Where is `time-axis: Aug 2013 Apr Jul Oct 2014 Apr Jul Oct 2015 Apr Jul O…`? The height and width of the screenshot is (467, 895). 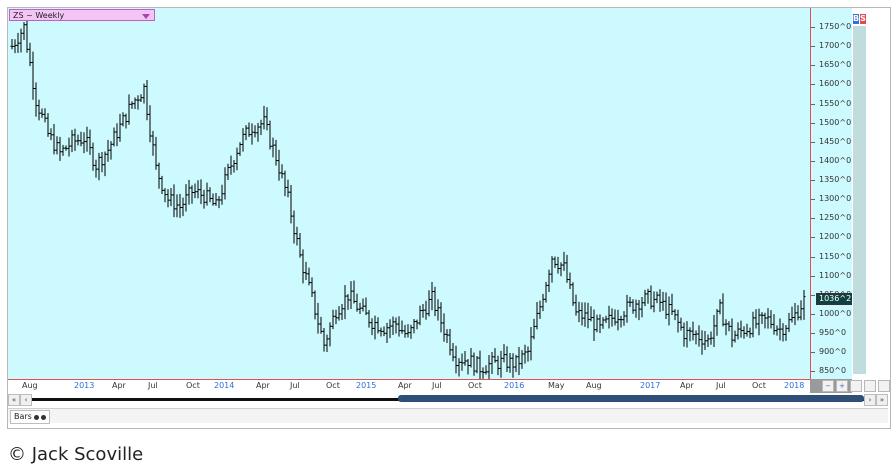
time-axis: Aug 2013 Apr Jul Oct 2014 Apr Jul Oct 2015 Apr Jul O… is located at coordinates (409, 386).